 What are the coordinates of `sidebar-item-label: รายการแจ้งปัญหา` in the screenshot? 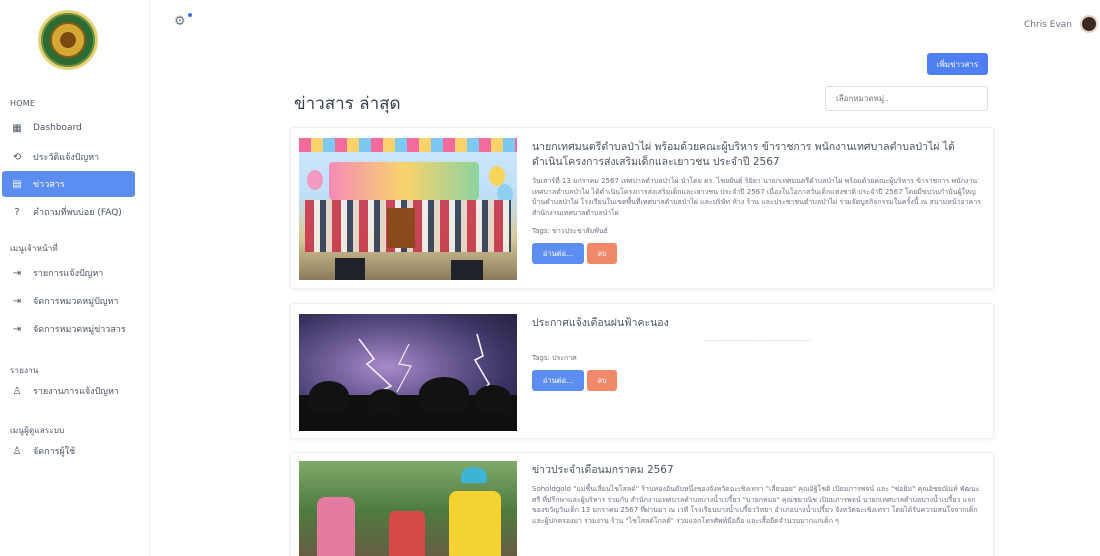 It's located at (68, 274).